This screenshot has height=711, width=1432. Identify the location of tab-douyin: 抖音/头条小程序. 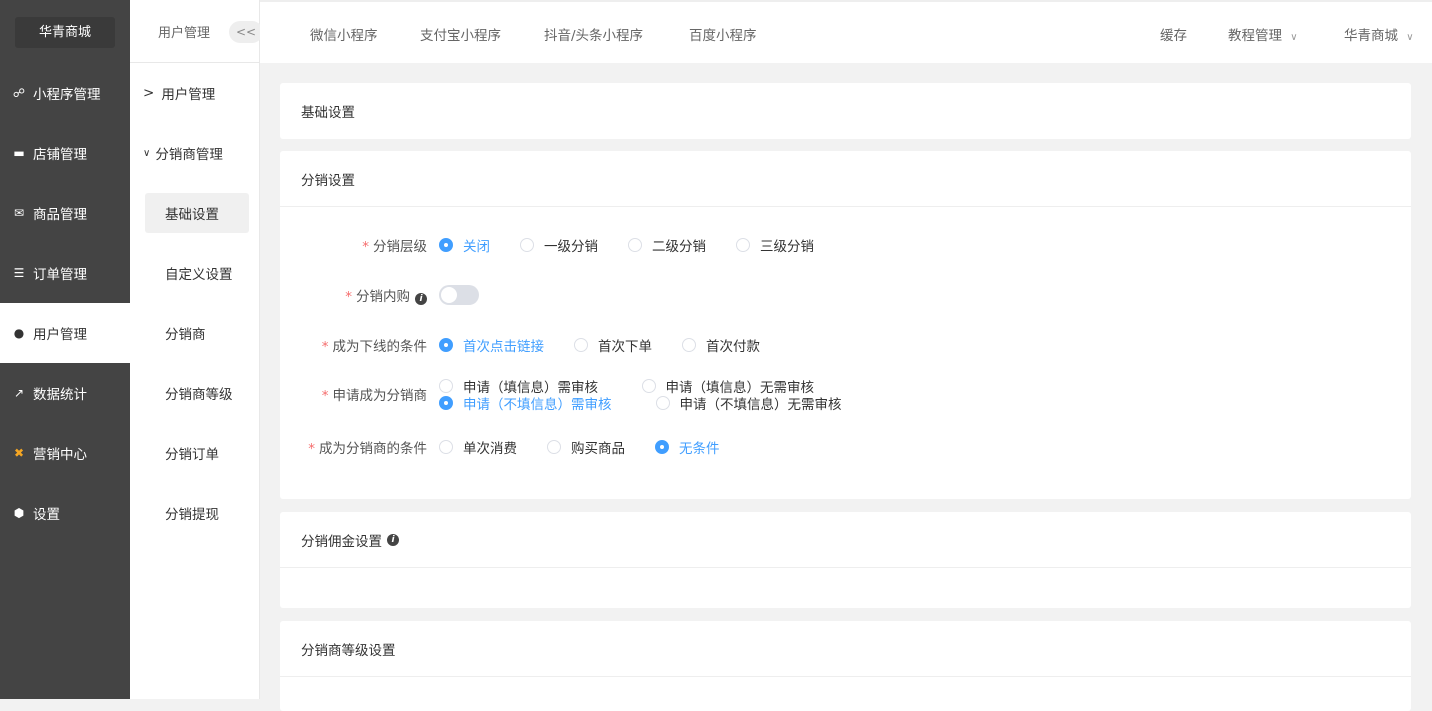
(593, 34).